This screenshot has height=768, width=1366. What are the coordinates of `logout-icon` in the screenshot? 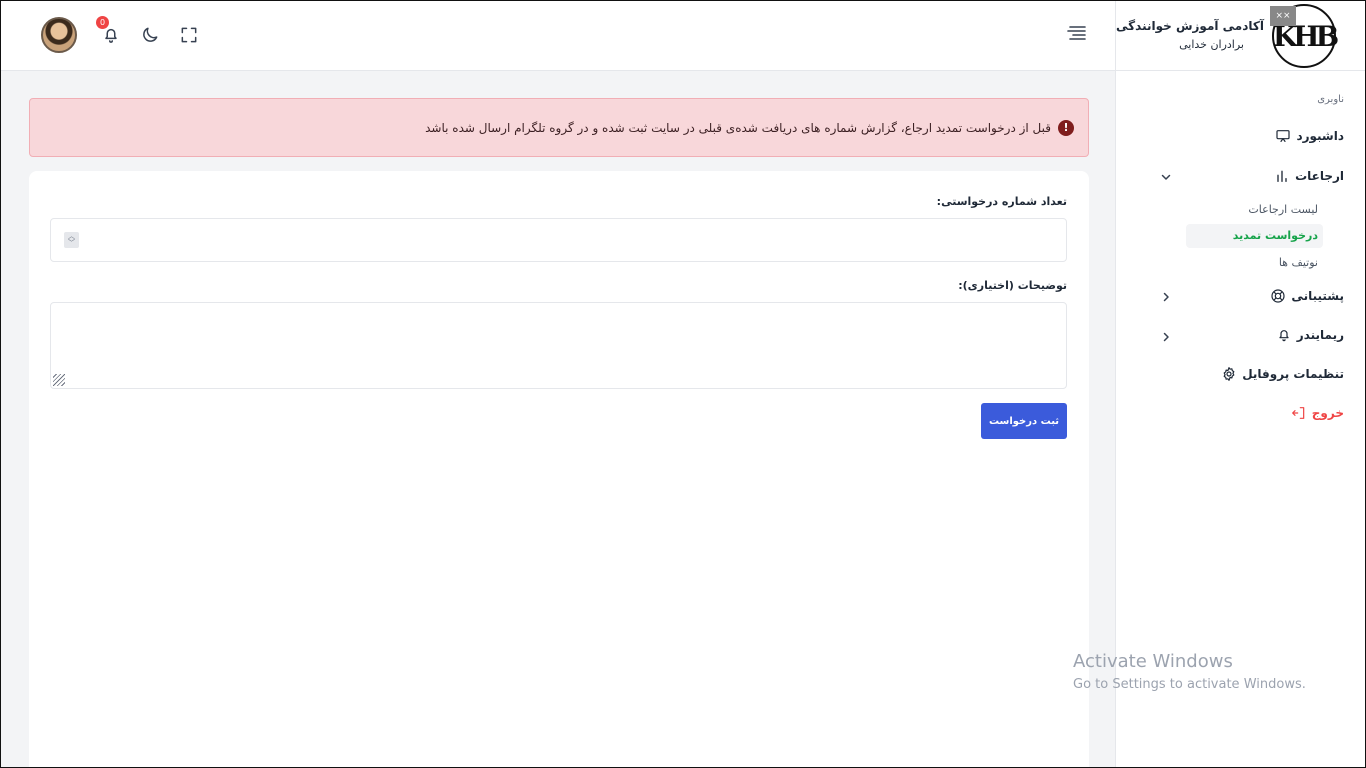 It's located at (1298, 413).